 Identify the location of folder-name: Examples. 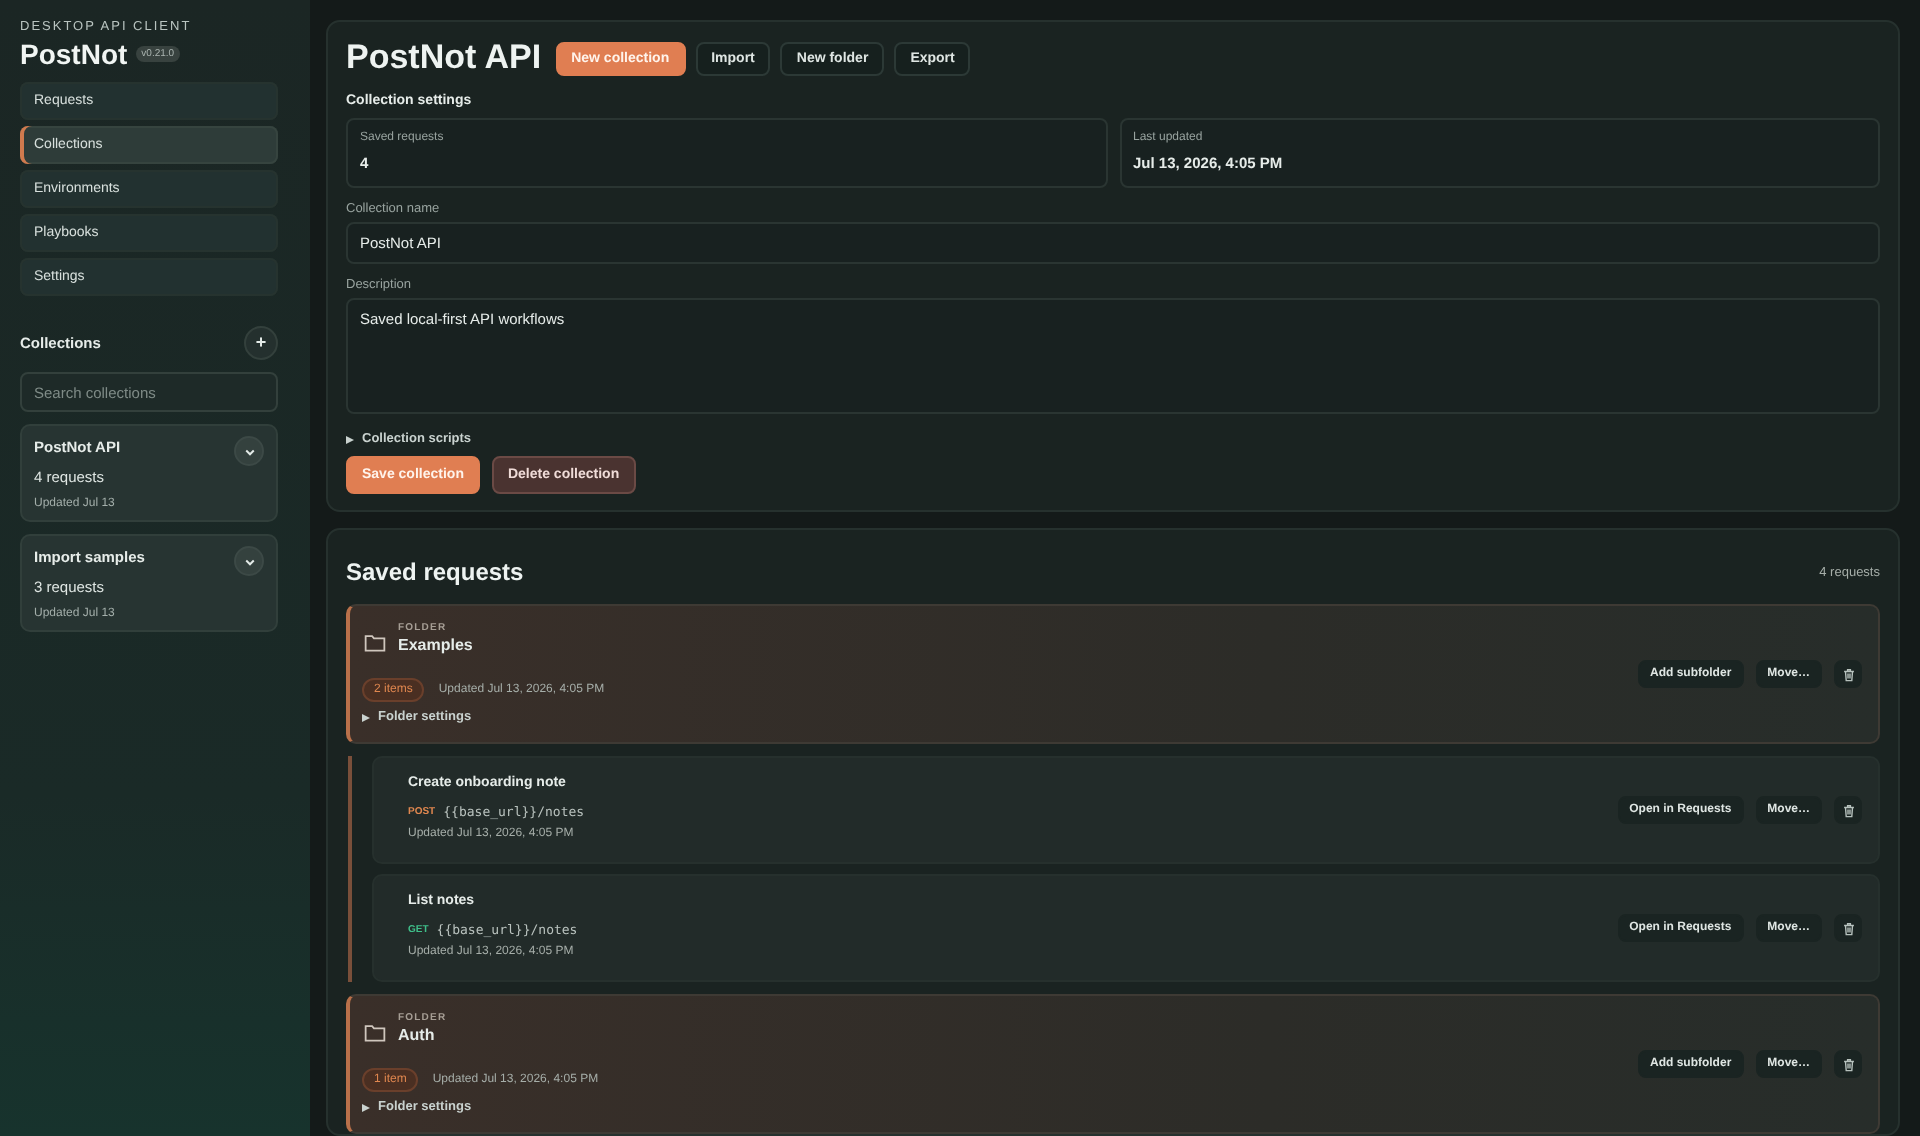
(435, 645).